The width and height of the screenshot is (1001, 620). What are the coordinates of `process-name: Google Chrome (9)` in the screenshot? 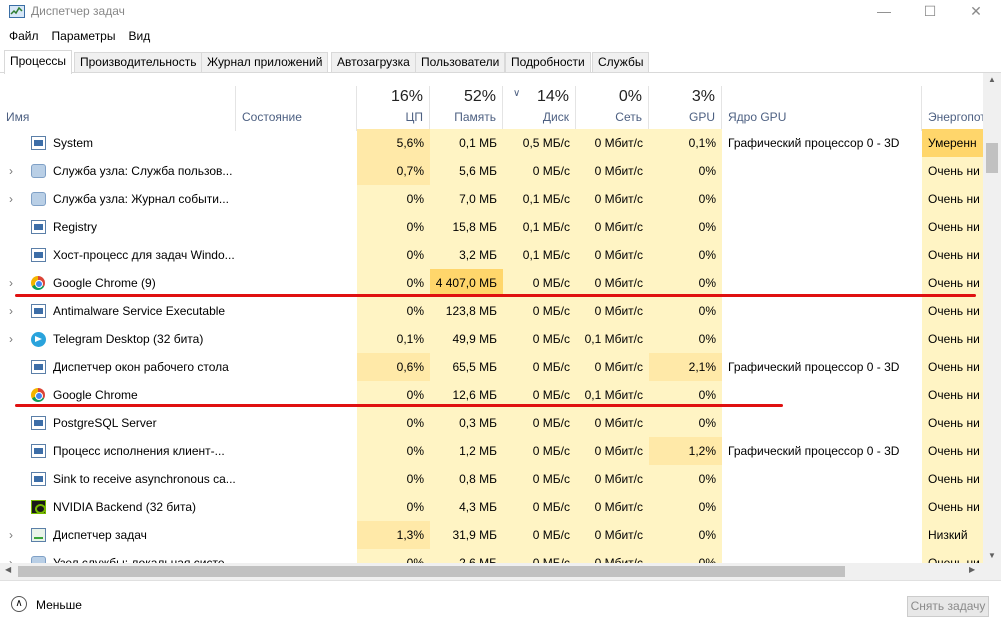 It's located at (104, 283).